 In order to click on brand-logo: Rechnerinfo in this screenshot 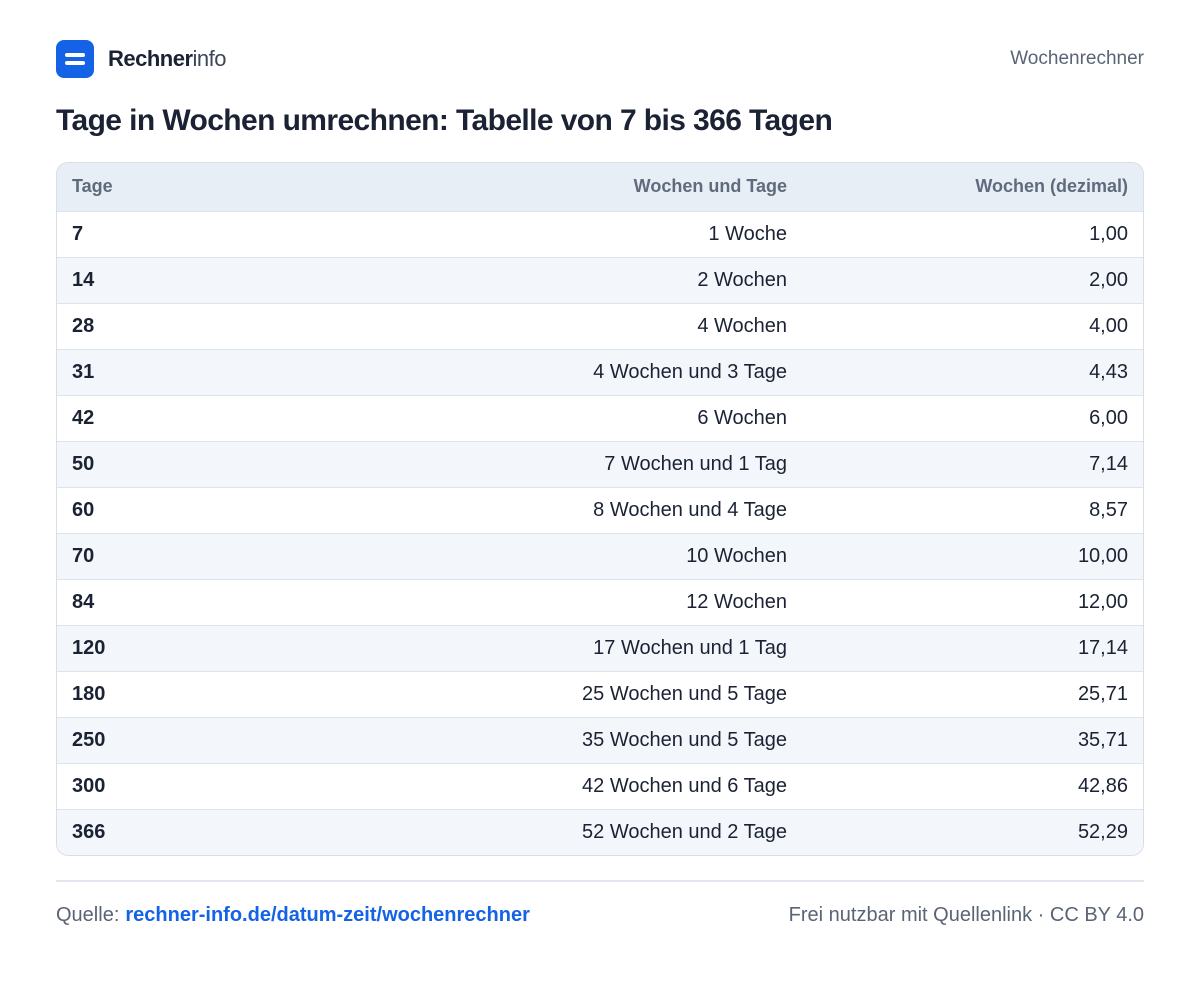, I will do `click(141, 59)`.